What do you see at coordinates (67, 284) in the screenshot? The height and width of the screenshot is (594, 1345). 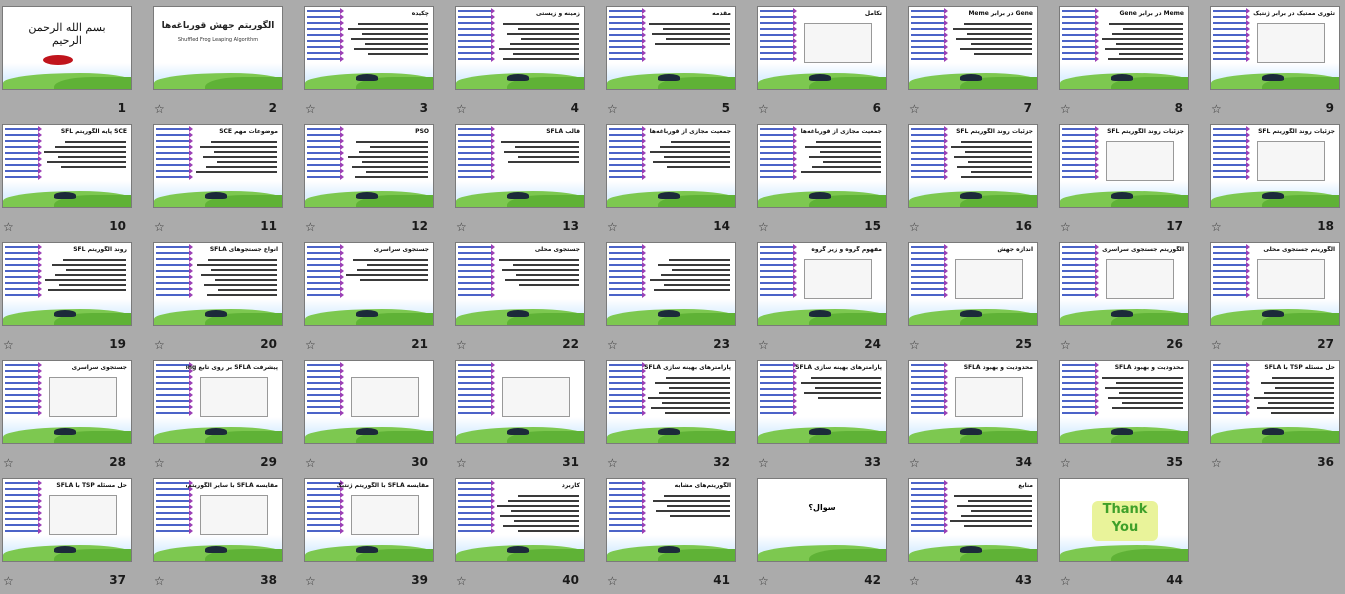 I see `slide-thumbnail: روند الگوریتم SFL` at bounding box center [67, 284].